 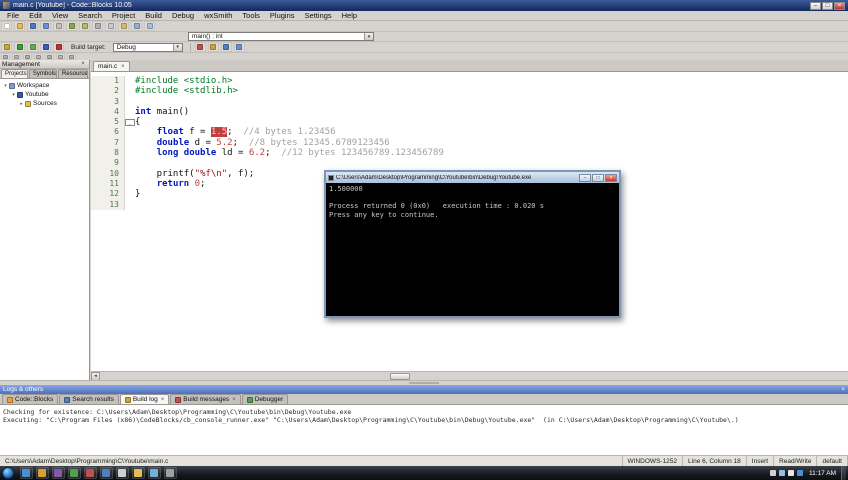 What do you see at coordinates (84, 26) in the screenshot?
I see `redo-icon` at bounding box center [84, 26].